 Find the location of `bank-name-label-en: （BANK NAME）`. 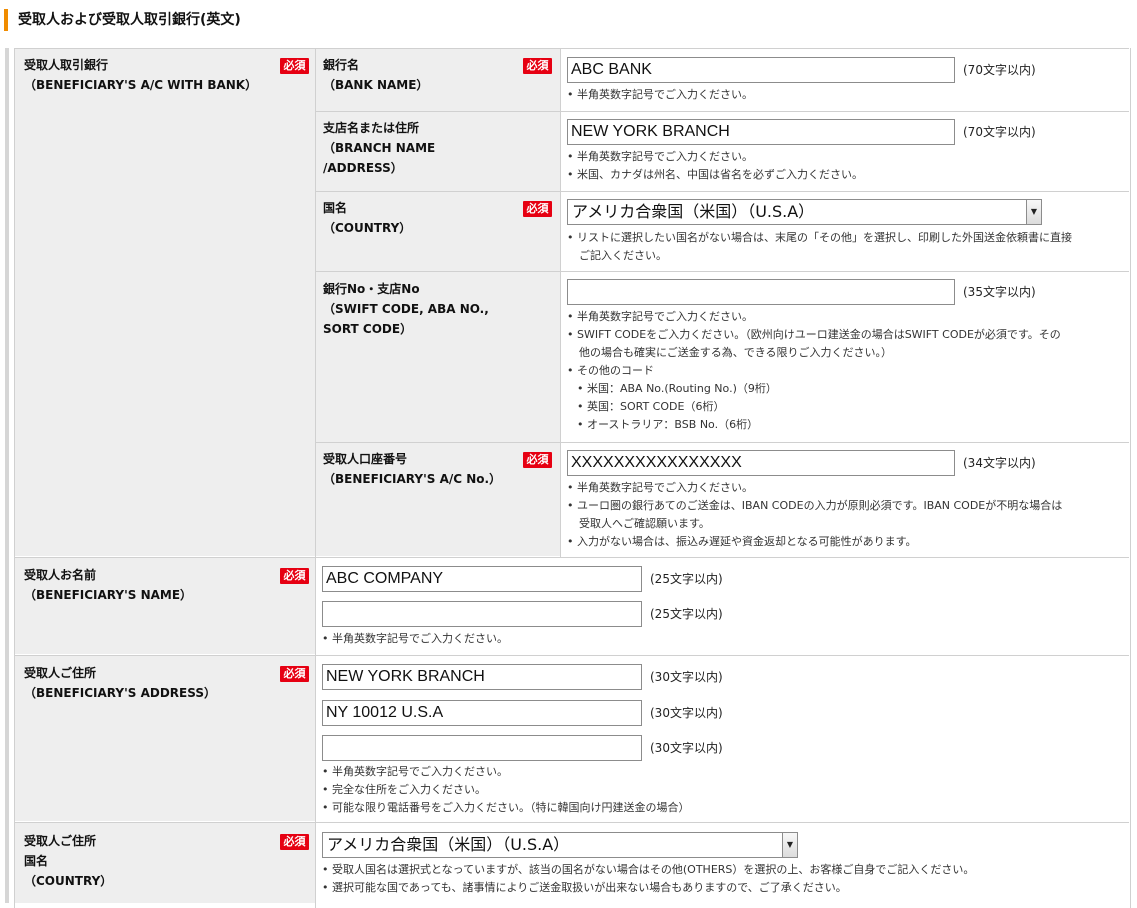

bank-name-label-en: （BANK NAME） is located at coordinates (376, 85).